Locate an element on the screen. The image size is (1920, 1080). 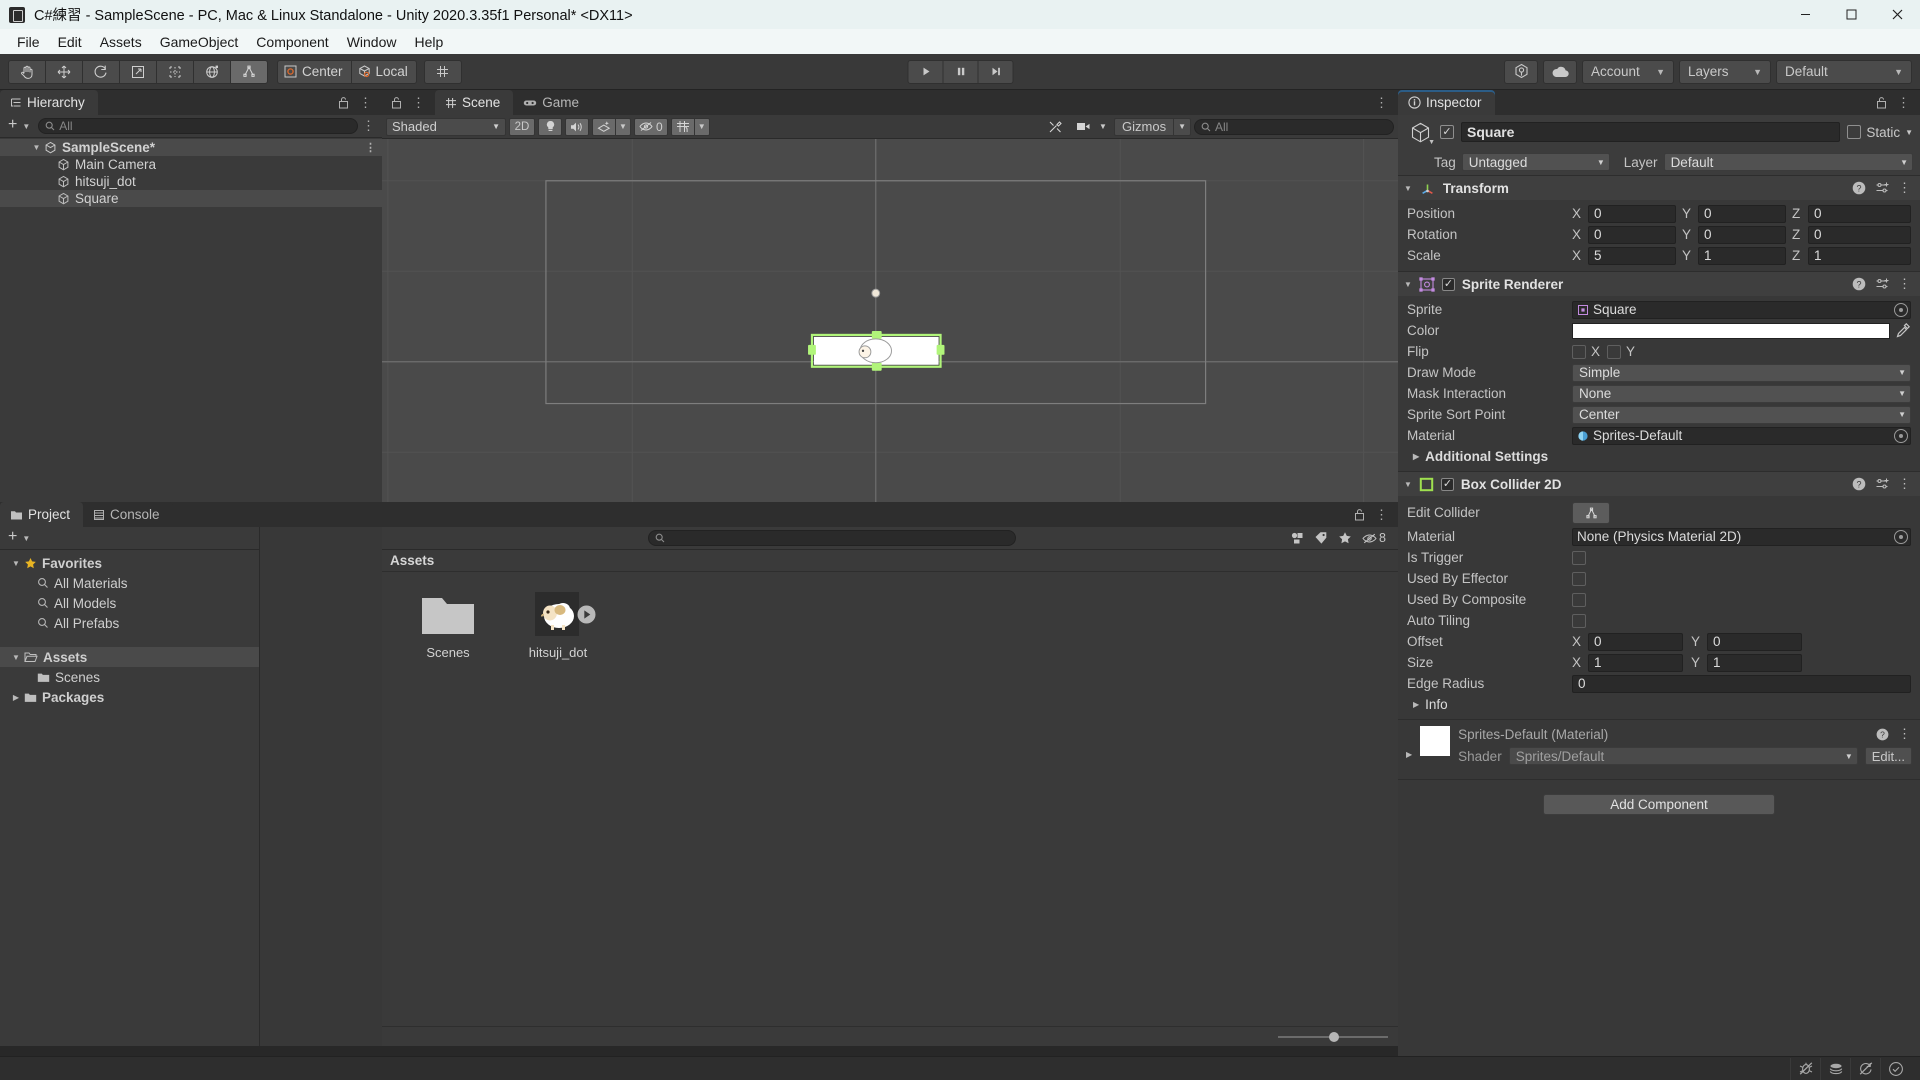
scene-options-icon: ⋮ is located at coordinates (1382, 103).